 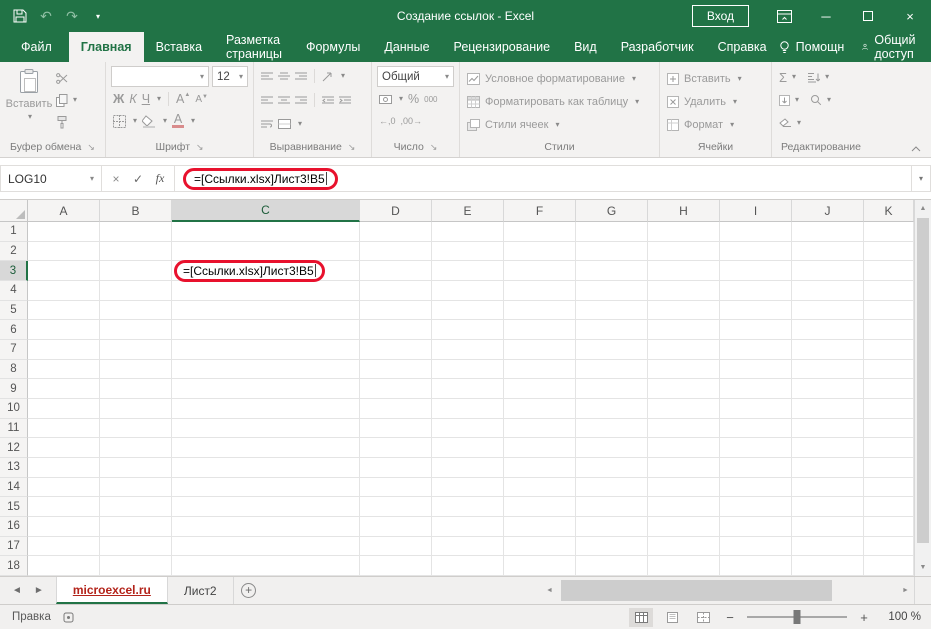 I want to click on orientation-dropdown-icon: ▾, so click(x=343, y=76).